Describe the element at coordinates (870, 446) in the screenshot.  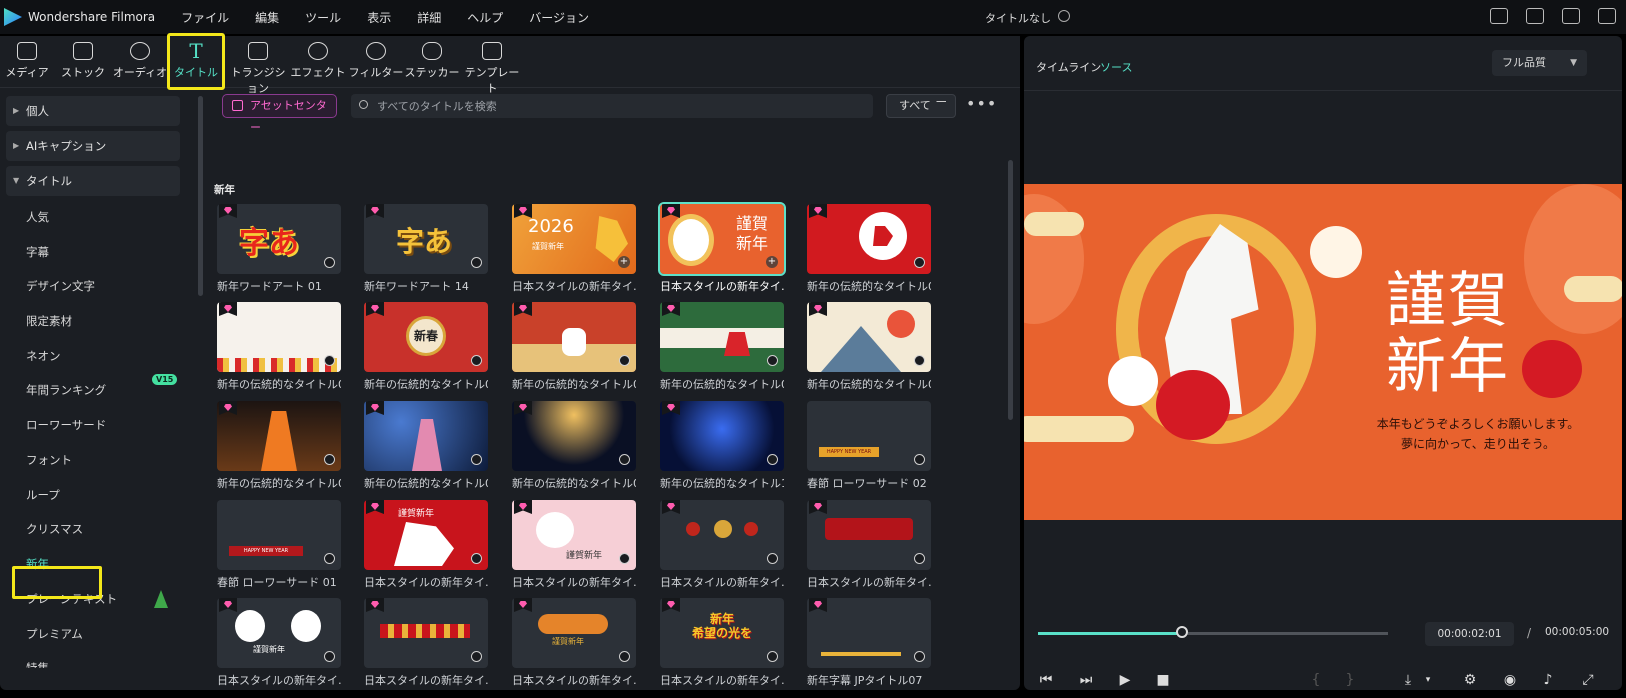
I see `title-card: HAPPY NEW YEAR 春節 ローワーサード 02` at that location.